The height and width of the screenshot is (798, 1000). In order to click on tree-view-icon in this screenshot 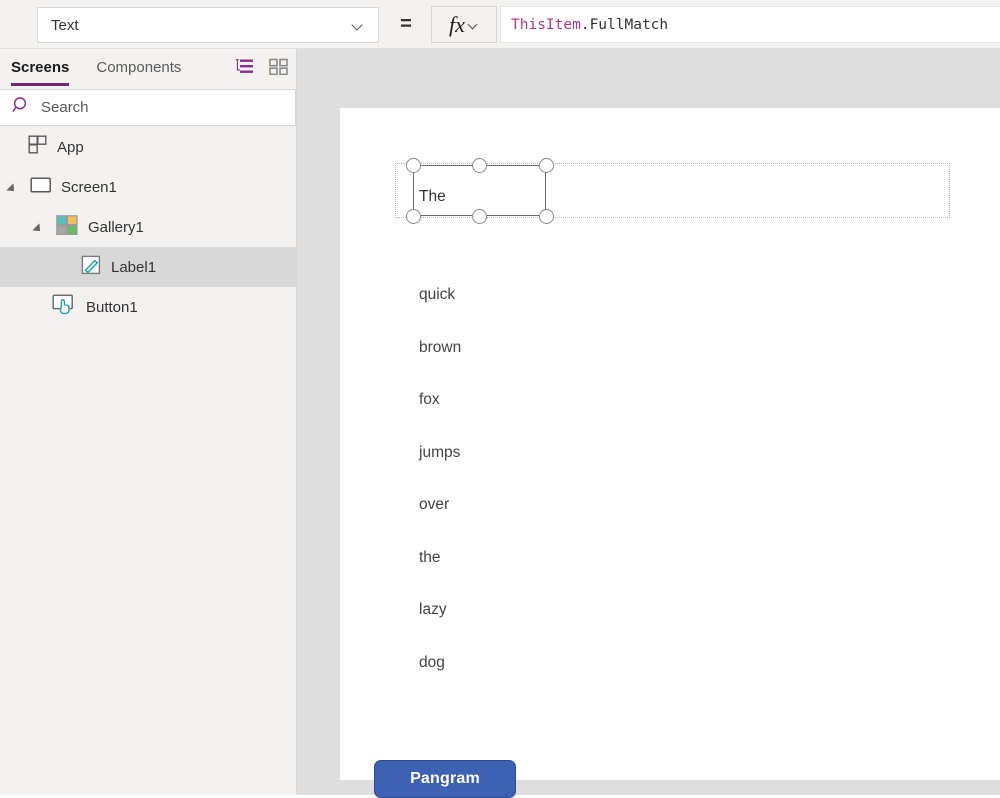, I will do `click(245, 69)`.